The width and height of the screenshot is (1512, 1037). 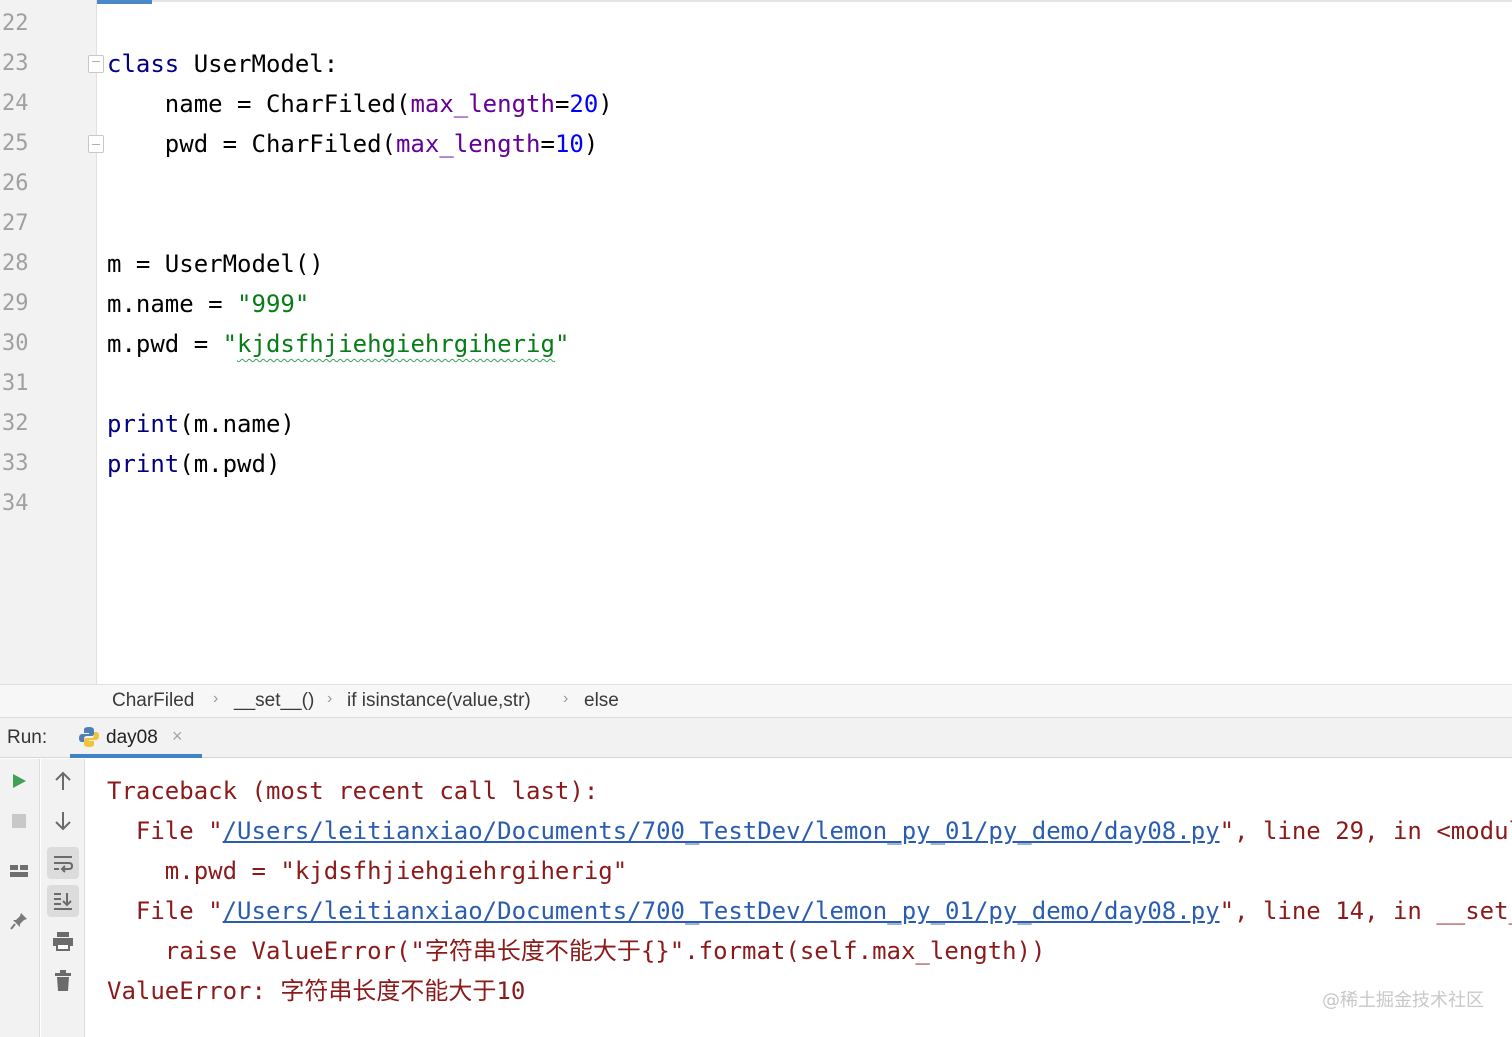 What do you see at coordinates (15, 223) in the screenshot?
I see `line-number: 27` at bounding box center [15, 223].